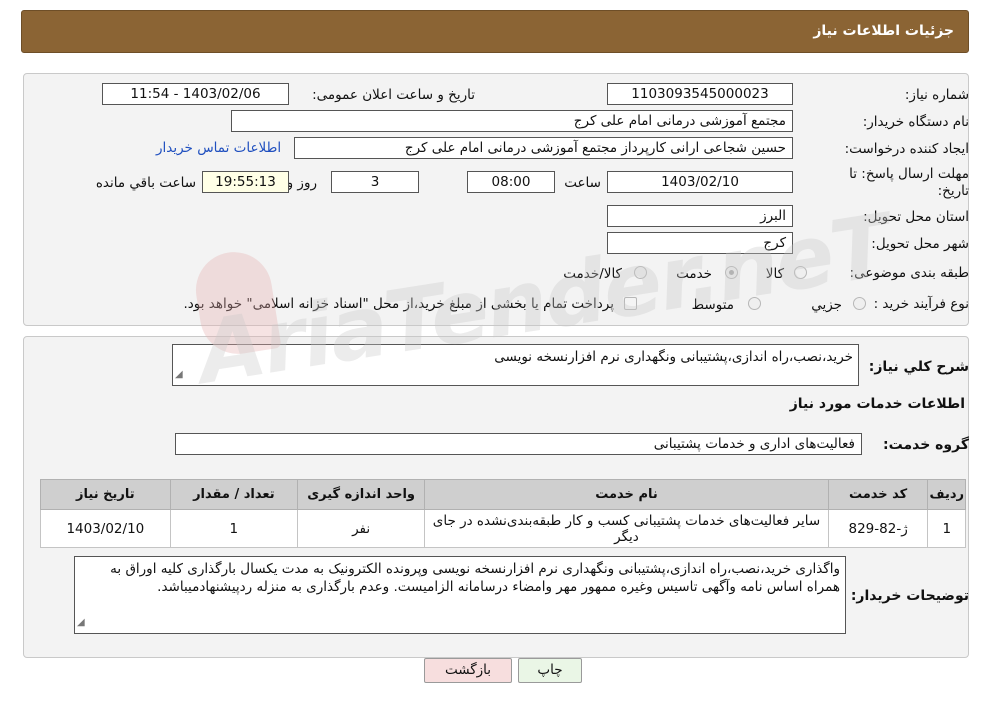  What do you see at coordinates (233, 528) in the screenshot?
I see `cell-qty: 1` at bounding box center [233, 528].